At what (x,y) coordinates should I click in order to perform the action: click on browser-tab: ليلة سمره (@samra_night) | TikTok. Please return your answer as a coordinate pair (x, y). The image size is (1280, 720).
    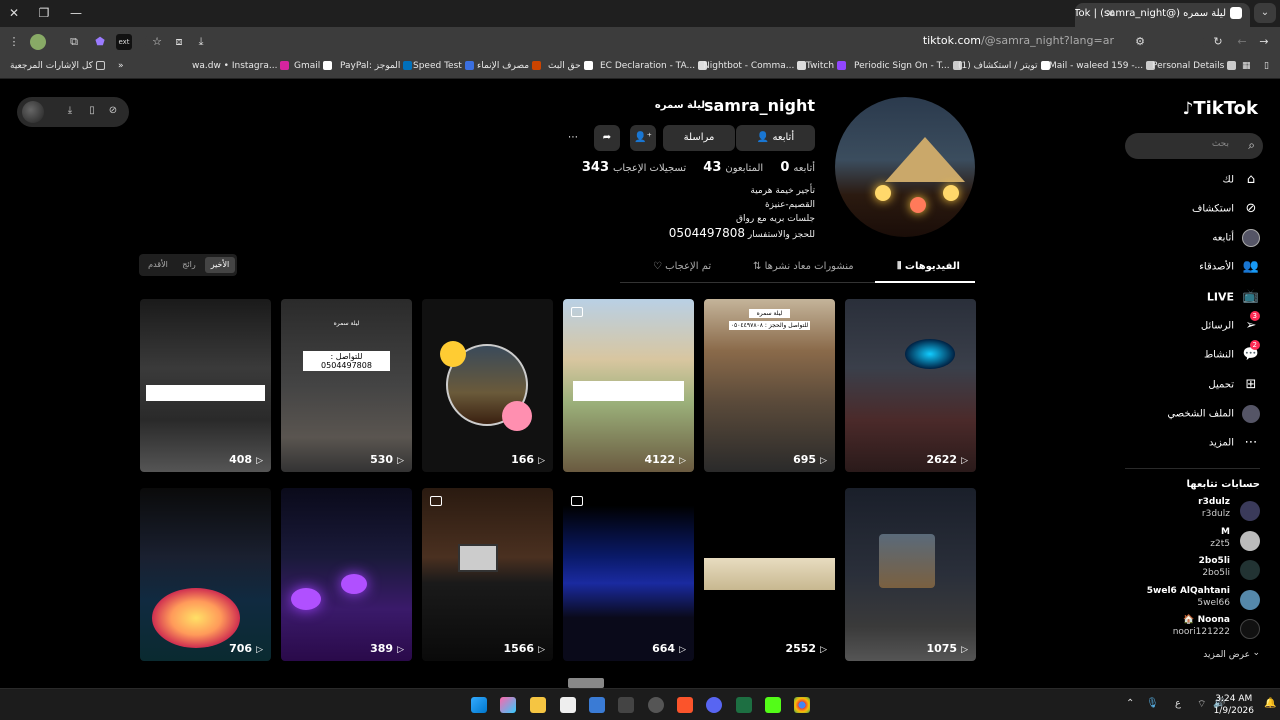
    Looking at the image, I should click on (1162, 15).